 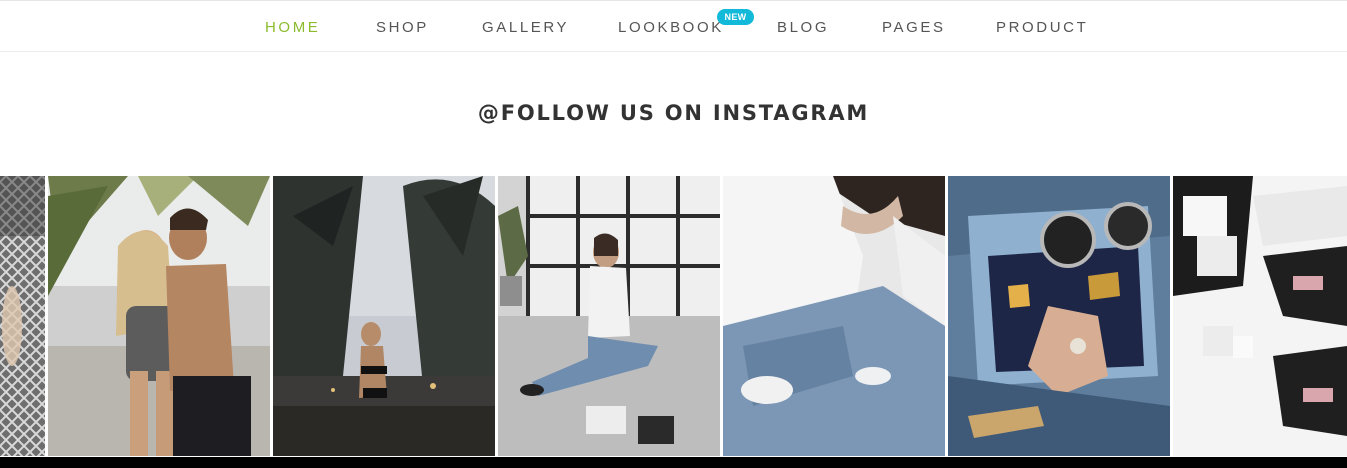 I want to click on woman-sitting-image, so click(x=609, y=316).